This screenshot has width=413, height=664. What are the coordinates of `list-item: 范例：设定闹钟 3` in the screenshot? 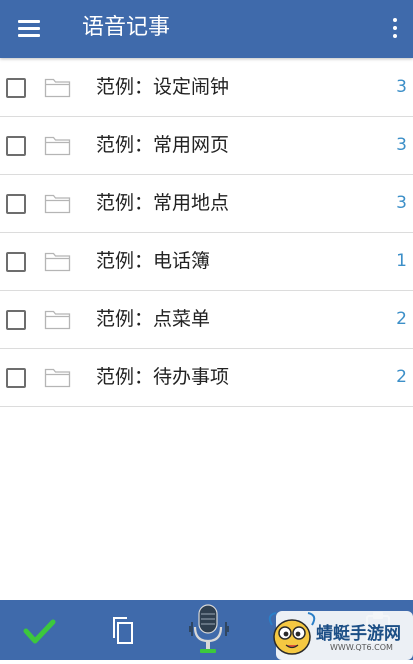 It's located at (206, 88).